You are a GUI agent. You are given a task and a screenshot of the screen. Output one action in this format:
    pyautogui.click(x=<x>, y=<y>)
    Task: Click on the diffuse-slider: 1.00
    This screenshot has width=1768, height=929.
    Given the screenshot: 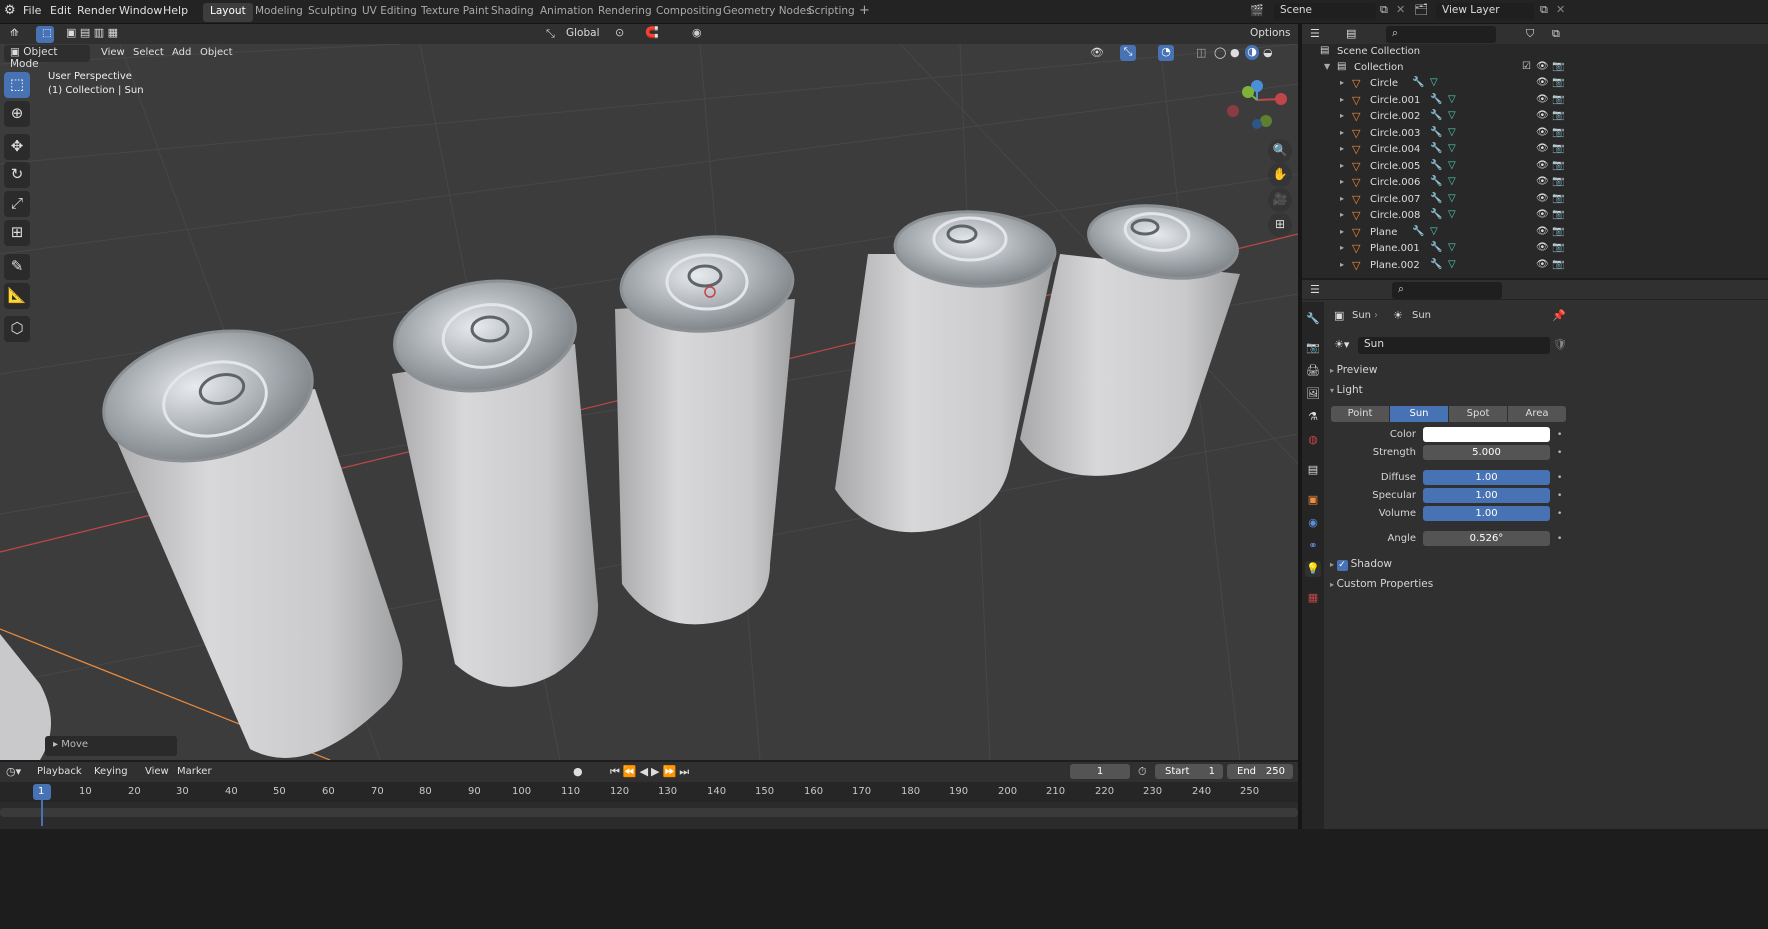 What is the action you would take?
    pyautogui.click(x=1486, y=477)
    